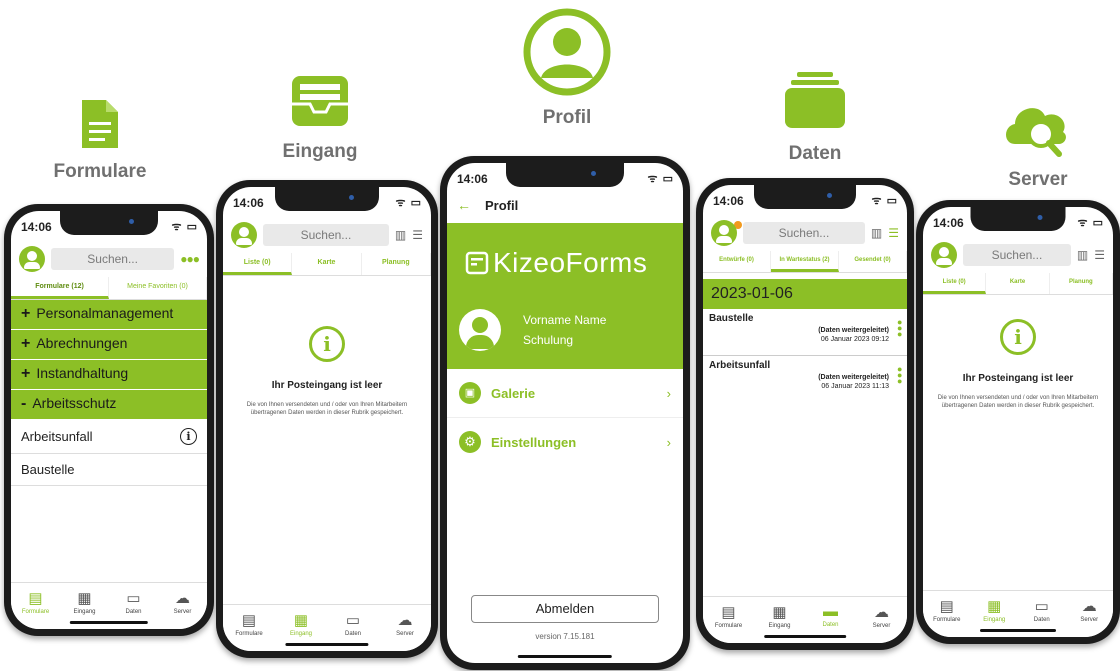  I want to click on tab-wartestatus: In Wartestatus (2), so click(805, 261).